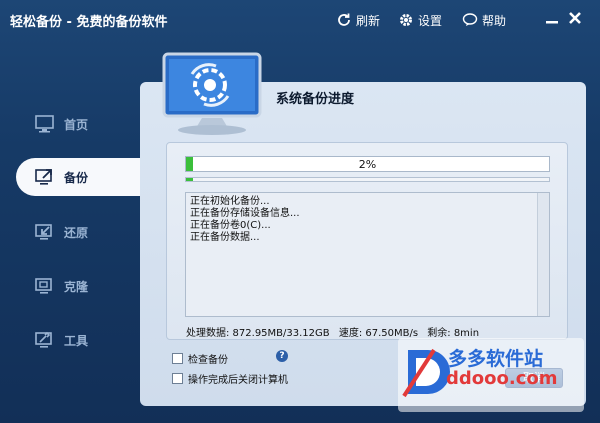 The height and width of the screenshot is (423, 600). I want to click on settings-button: 设置, so click(420, 20).